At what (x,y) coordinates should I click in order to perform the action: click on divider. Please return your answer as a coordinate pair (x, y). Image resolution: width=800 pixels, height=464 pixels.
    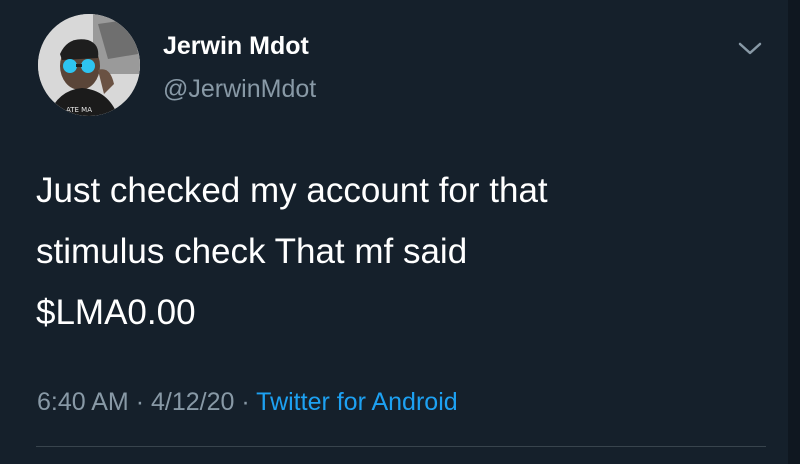
    Looking at the image, I should click on (401, 446).